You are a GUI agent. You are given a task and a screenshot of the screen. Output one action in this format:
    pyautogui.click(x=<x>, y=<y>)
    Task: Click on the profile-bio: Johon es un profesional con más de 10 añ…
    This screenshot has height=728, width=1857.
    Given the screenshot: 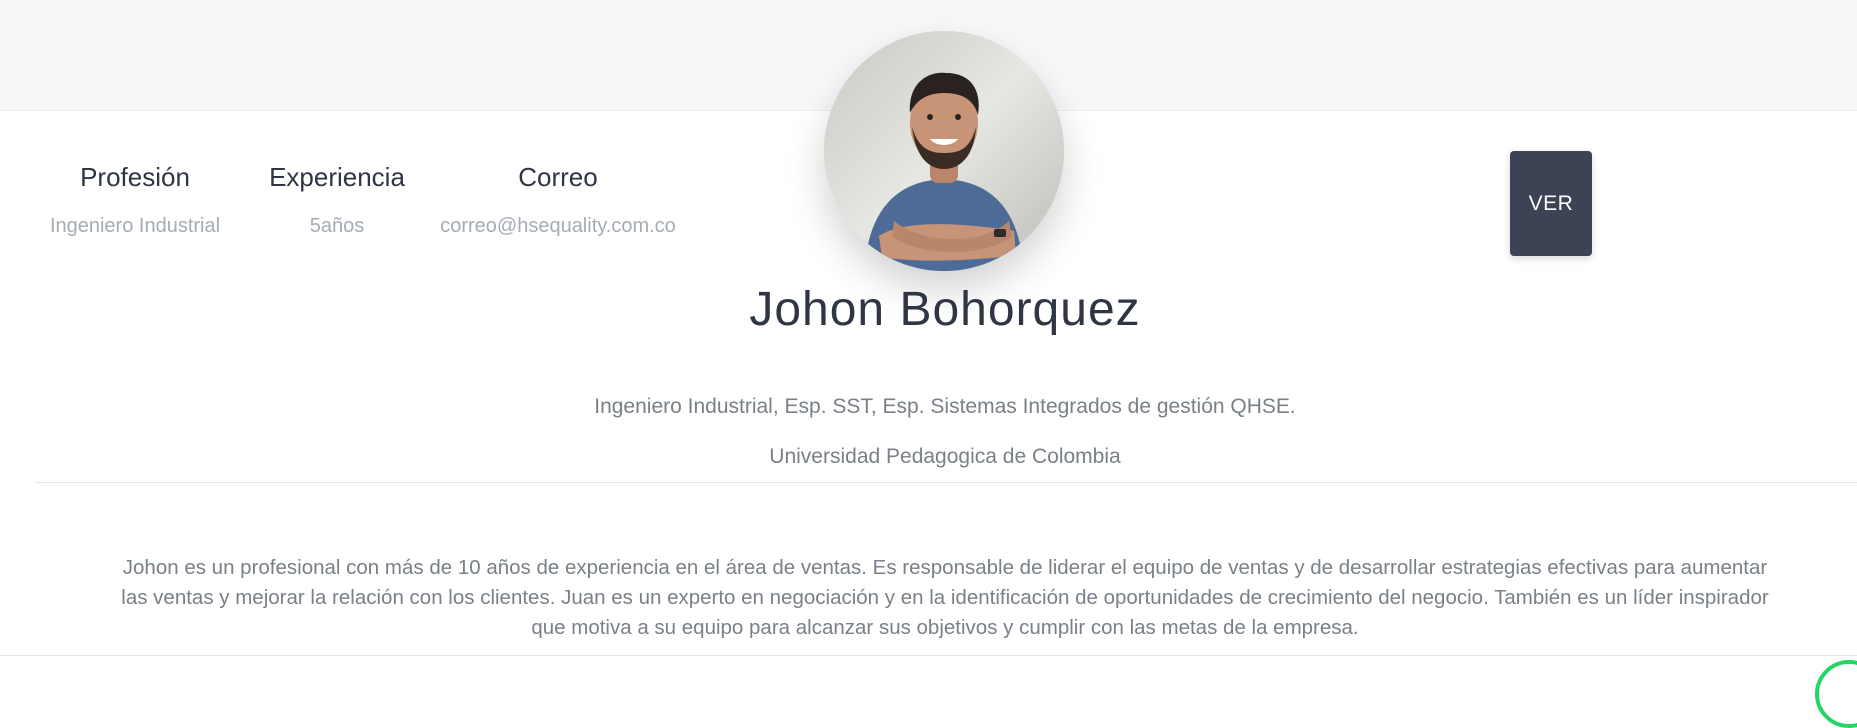 What is the action you would take?
    pyautogui.click(x=945, y=597)
    